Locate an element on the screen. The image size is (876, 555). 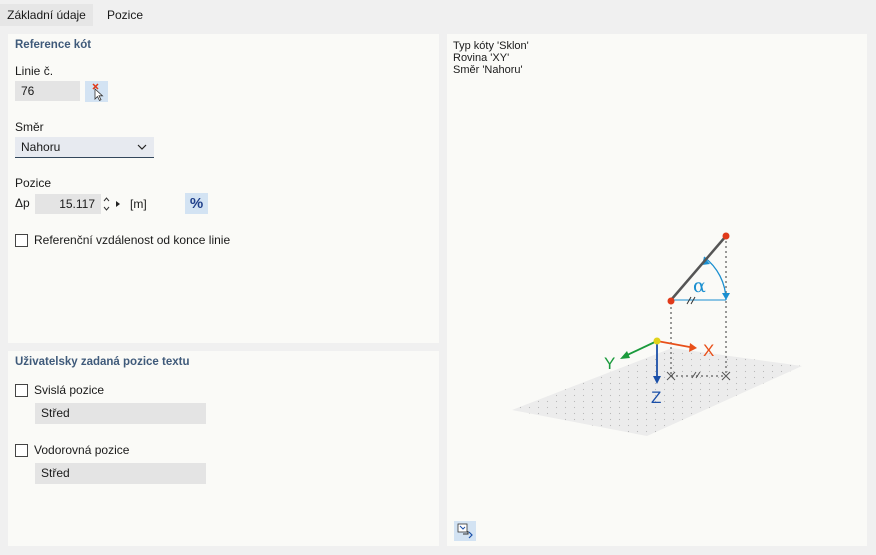
horizontal-position-field: Střed is located at coordinates (120, 473).